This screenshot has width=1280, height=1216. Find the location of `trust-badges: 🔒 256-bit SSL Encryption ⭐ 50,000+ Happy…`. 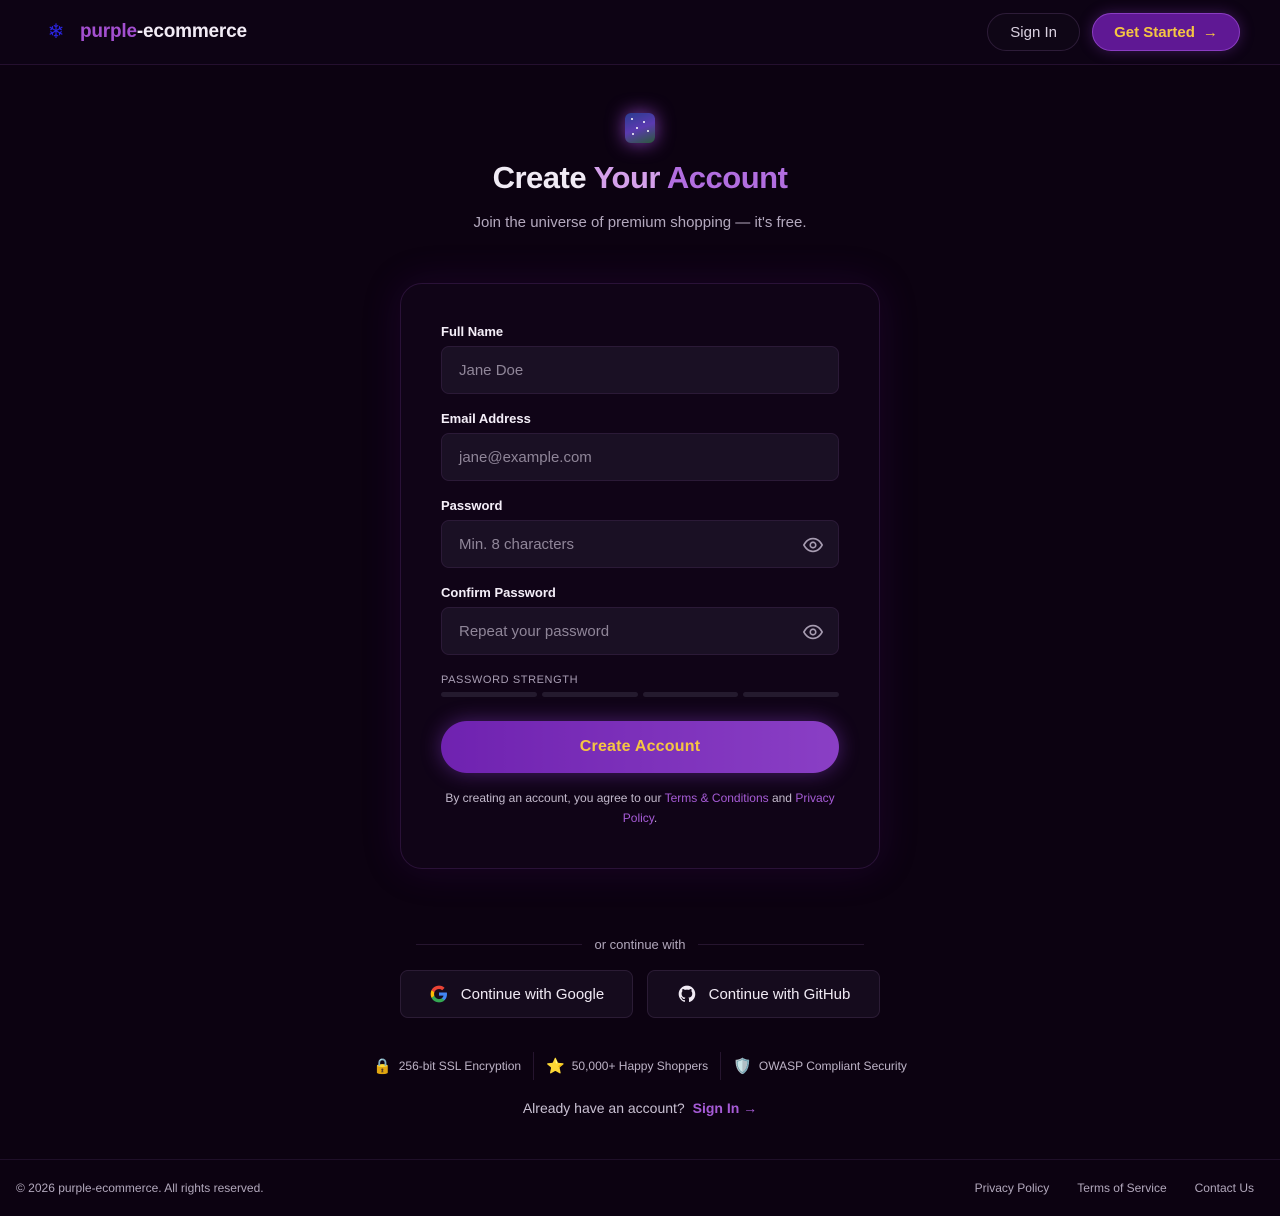

trust-badges: 🔒 256-bit SSL Encryption ⭐ 50,000+ Happy… is located at coordinates (640, 1066).